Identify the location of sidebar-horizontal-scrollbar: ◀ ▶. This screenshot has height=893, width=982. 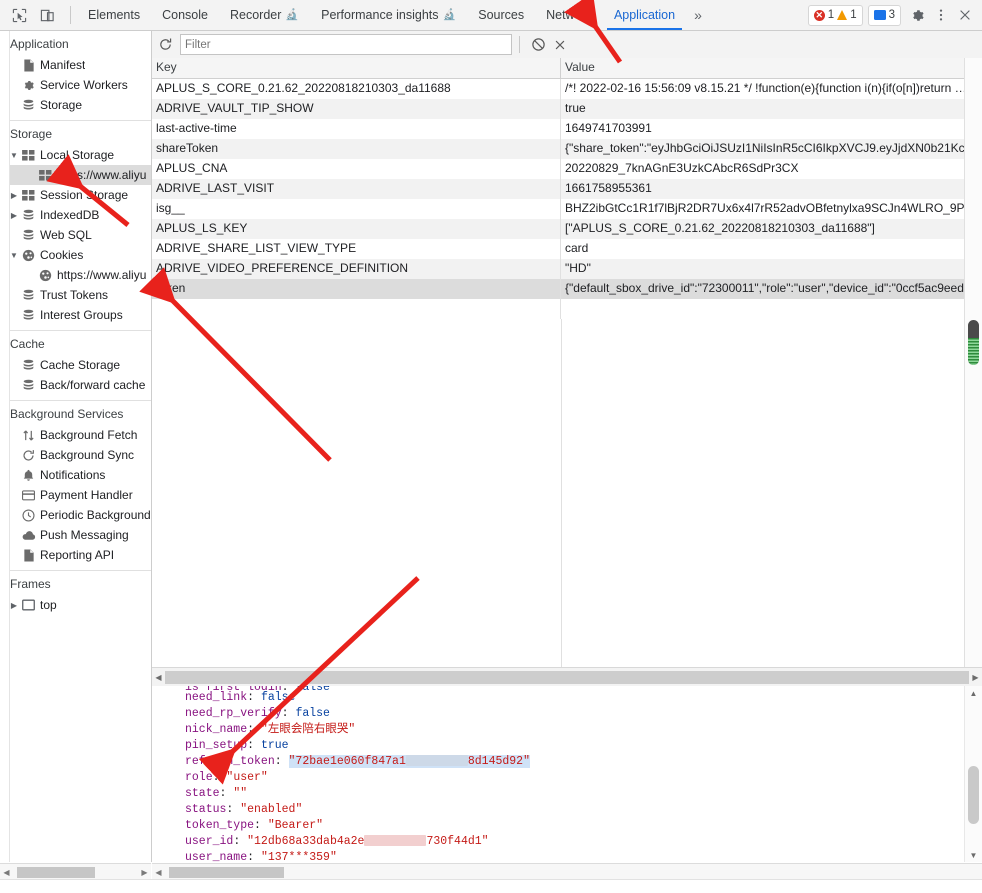
(75, 871).